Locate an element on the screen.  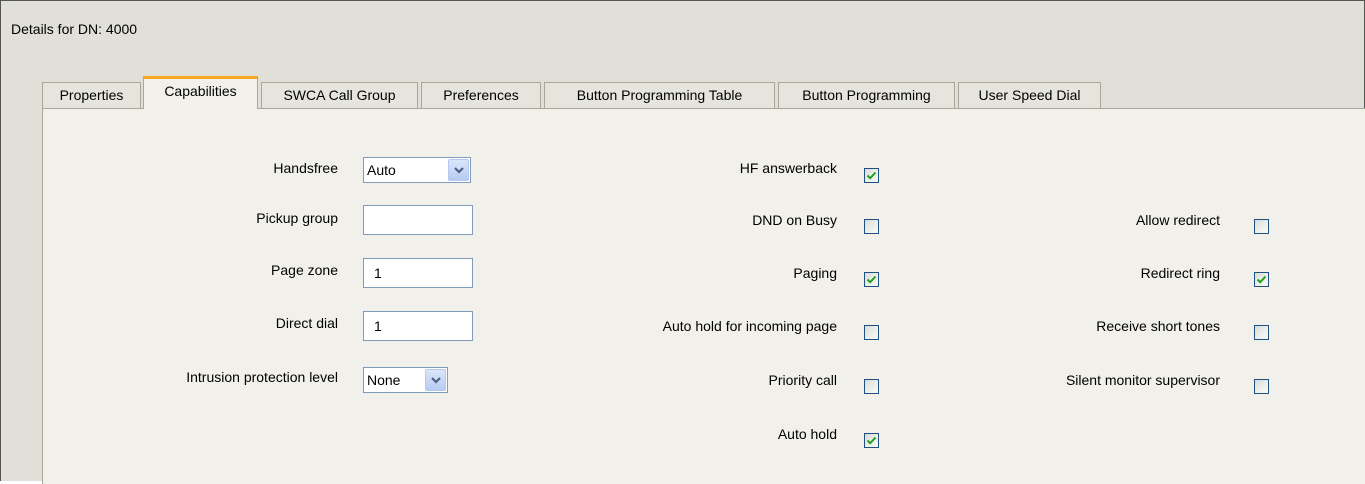
tab-user-speed-dial: User Speed Dial is located at coordinates (1029, 95).